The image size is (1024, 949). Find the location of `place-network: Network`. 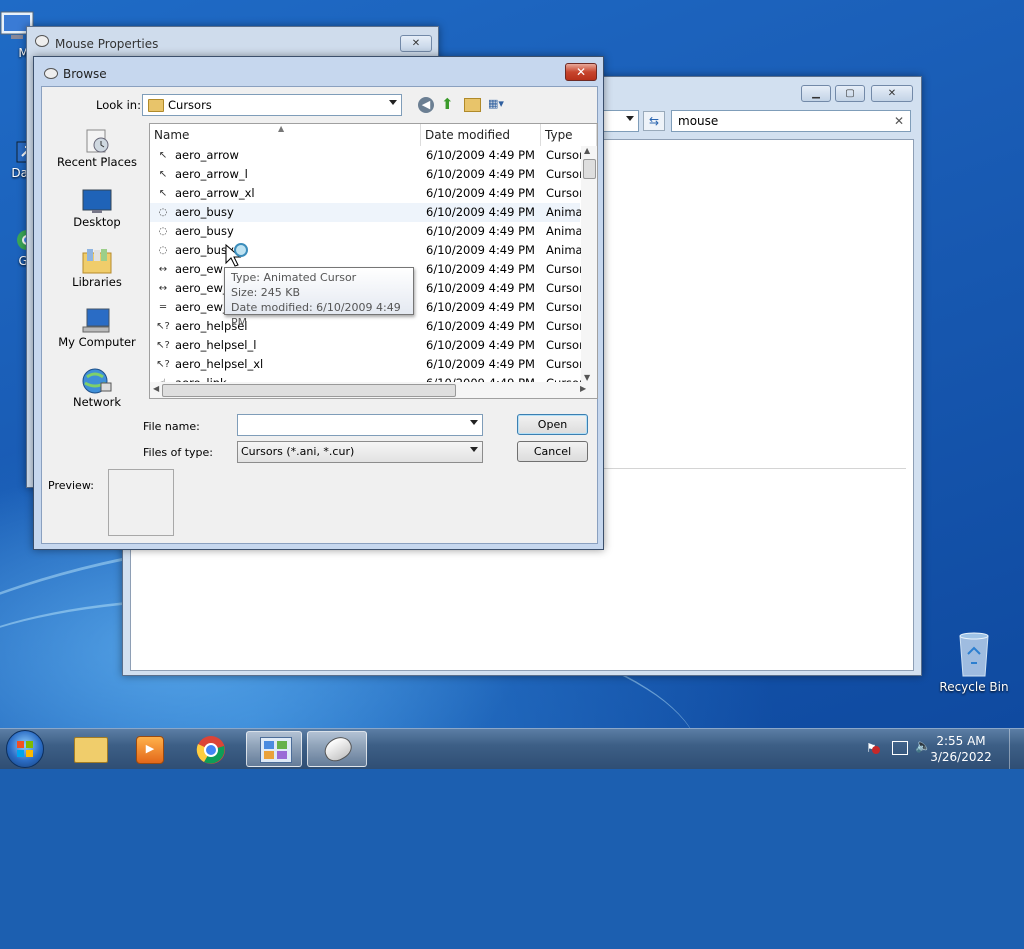

place-network: Network is located at coordinates (97, 388).